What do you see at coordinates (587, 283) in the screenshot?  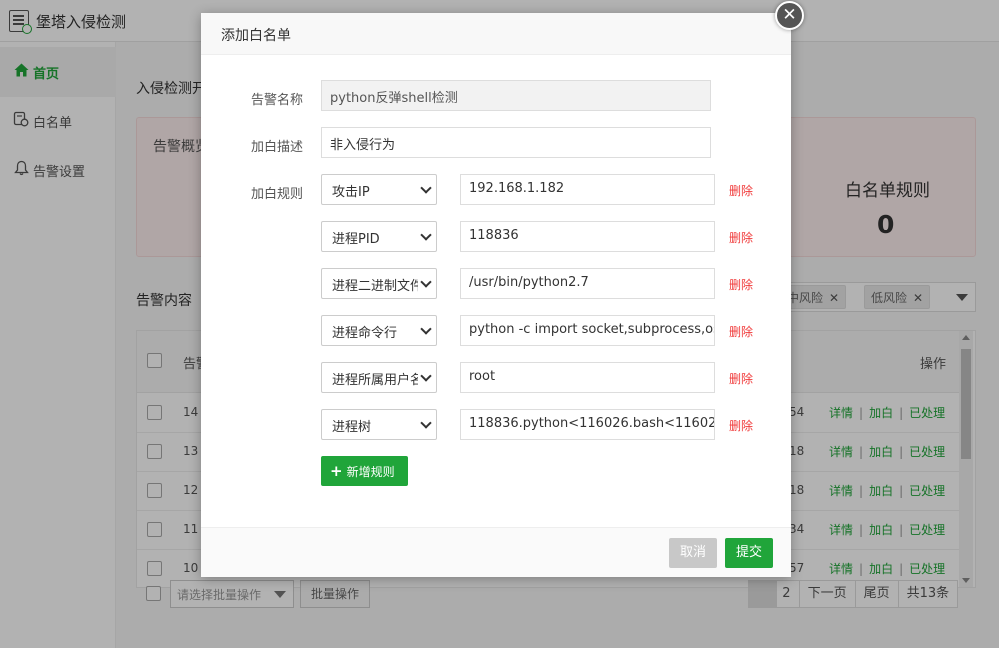 I see `rule-value-input: /usr/bin/python2.7` at bounding box center [587, 283].